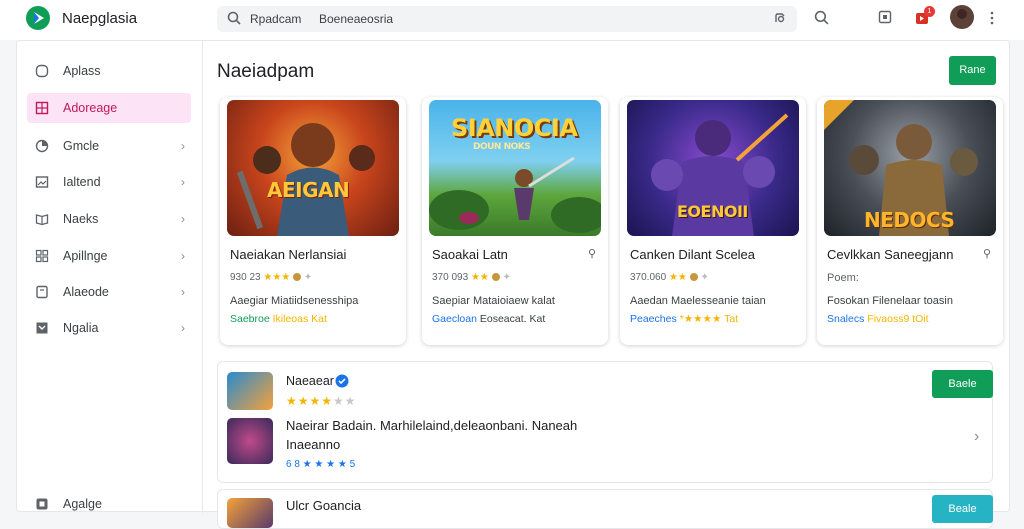 The height and width of the screenshot is (529, 1024). Describe the element at coordinates (42, 182) in the screenshot. I see `image-icon` at that location.